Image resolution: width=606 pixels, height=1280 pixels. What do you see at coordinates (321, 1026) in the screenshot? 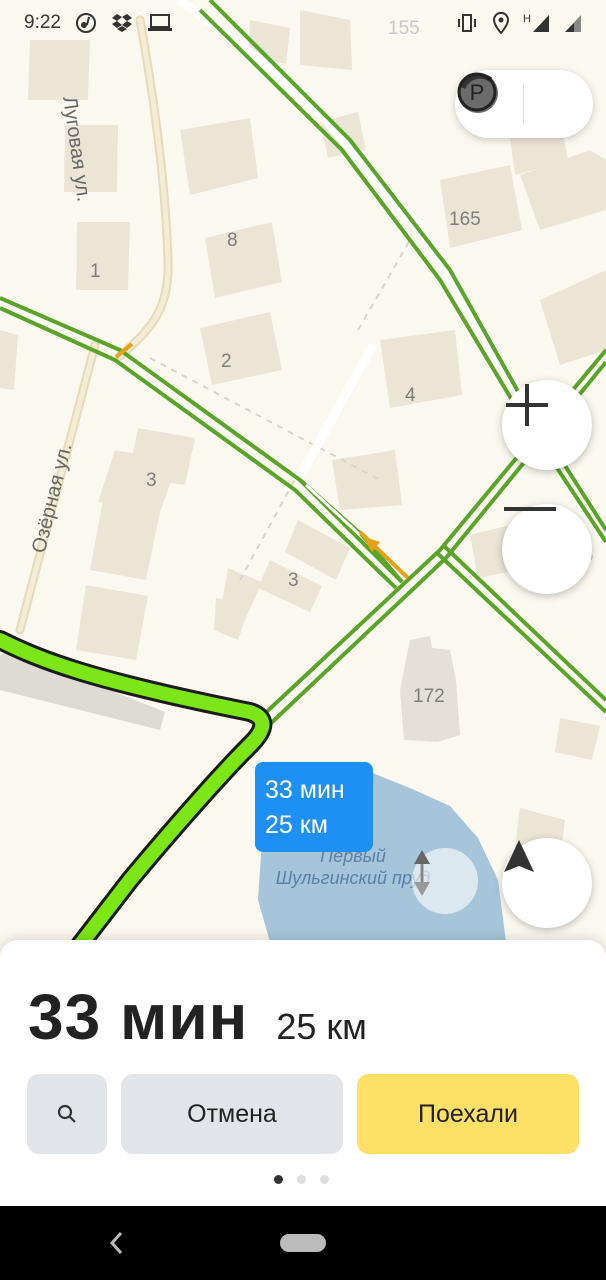
I see `eta-distance: 25 км` at bounding box center [321, 1026].